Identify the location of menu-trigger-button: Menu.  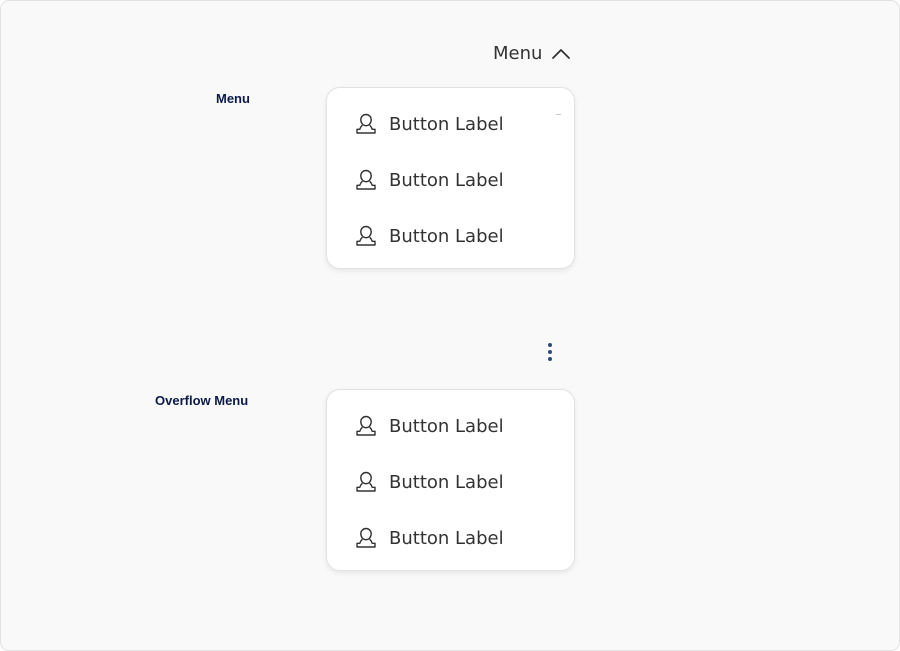
(532, 53).